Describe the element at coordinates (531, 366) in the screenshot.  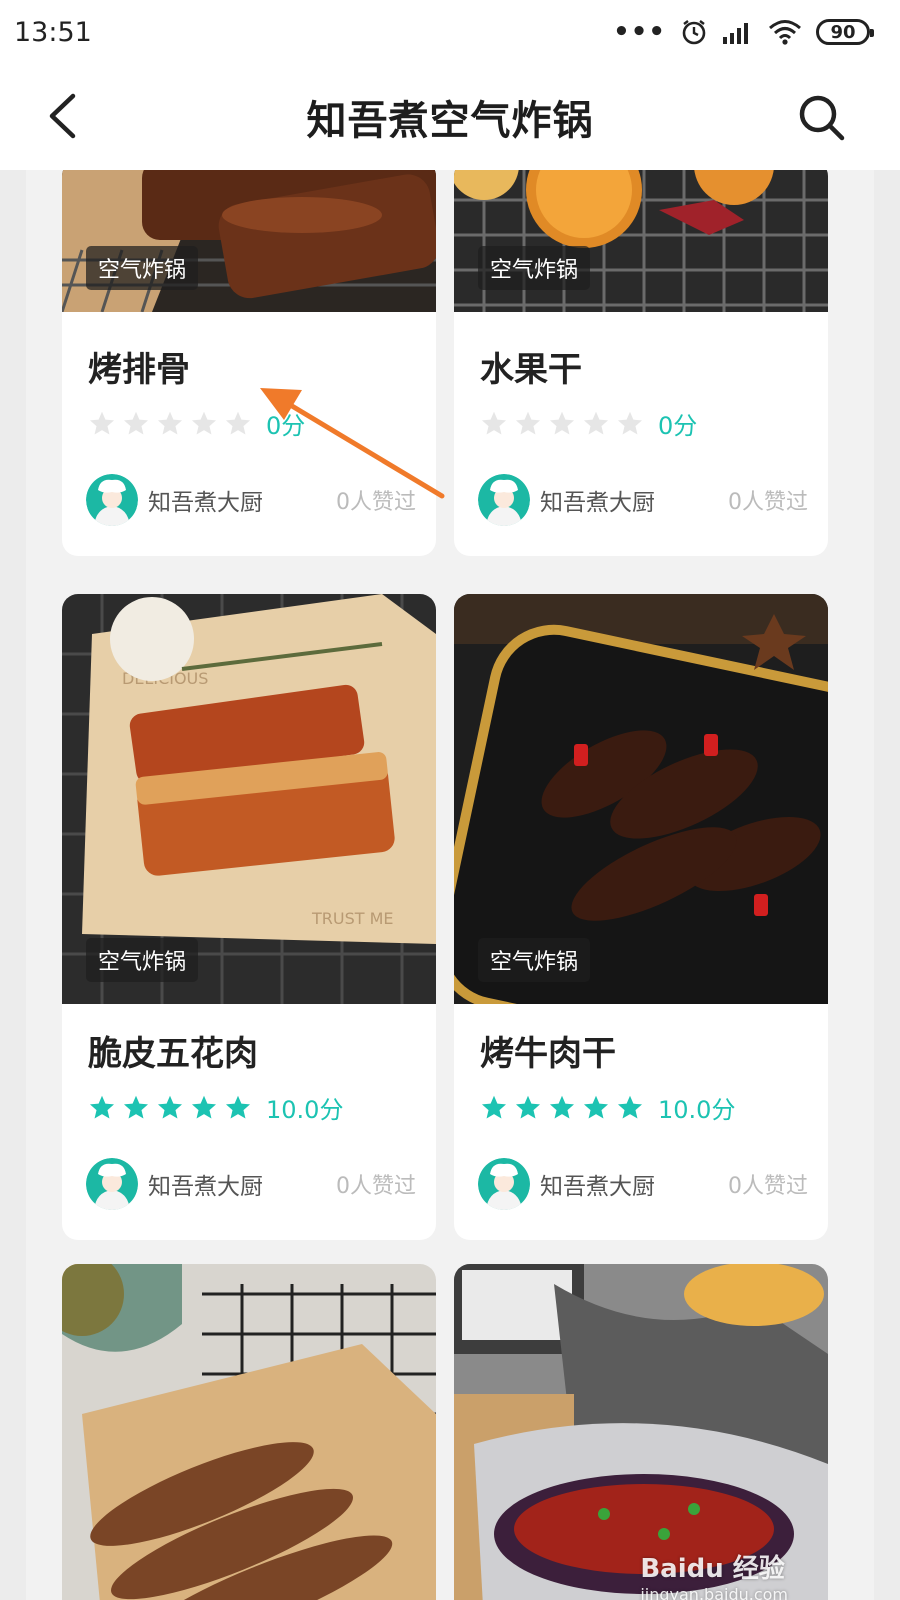
I see `recipe-title: 水果干` at that location.